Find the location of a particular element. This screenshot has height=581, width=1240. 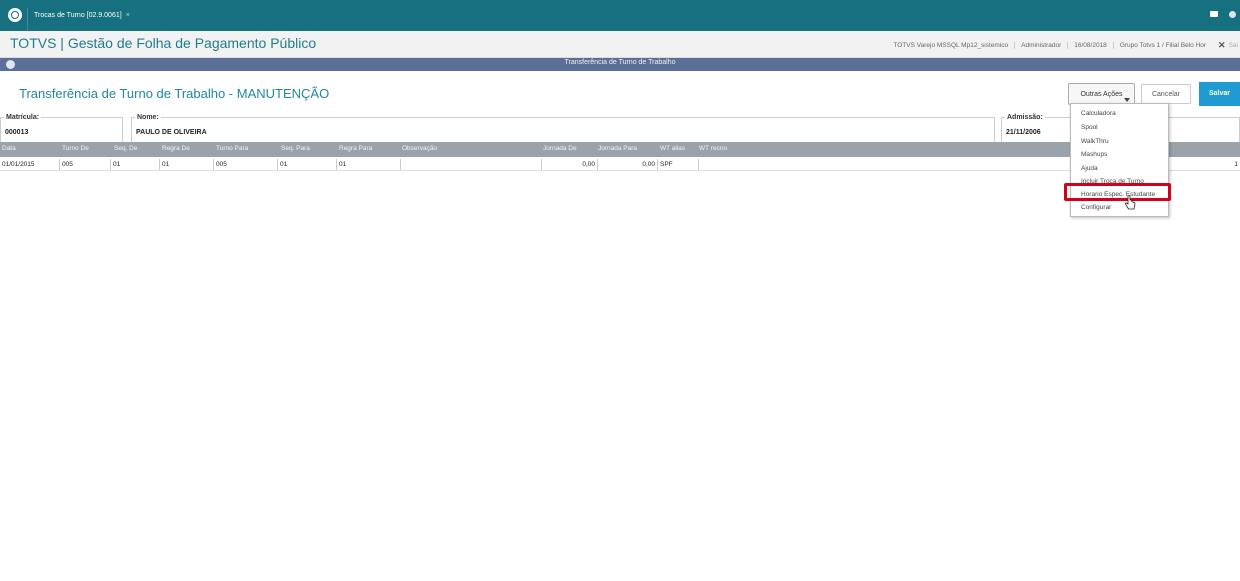

col-seq-para: Seq. Para is located at coordinates (295, 148).